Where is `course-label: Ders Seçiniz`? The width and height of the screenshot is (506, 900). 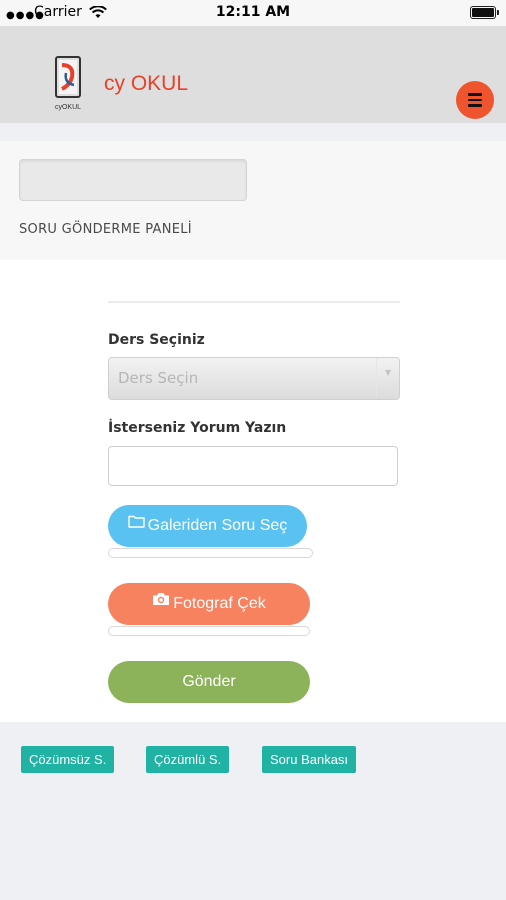 course-label: Ders Seçiniz is located at coordinates (156, 340).